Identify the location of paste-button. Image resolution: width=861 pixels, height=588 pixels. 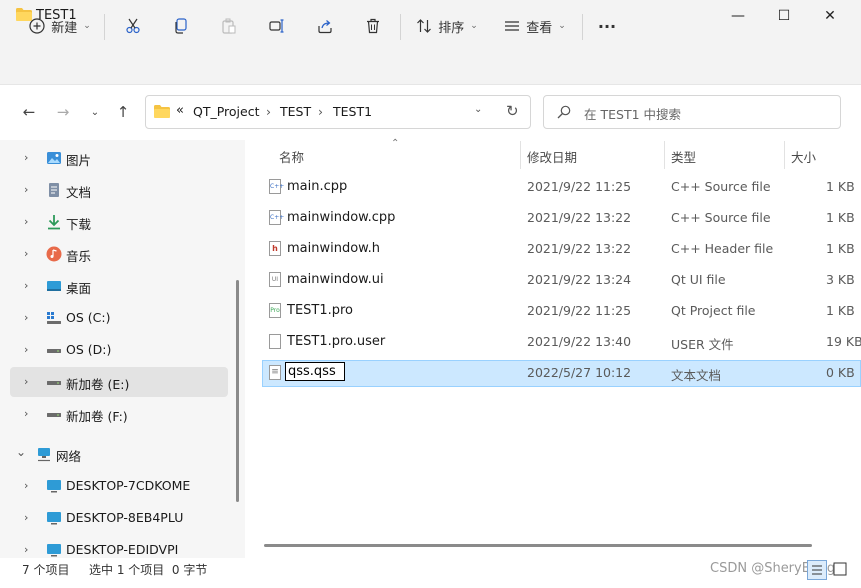
(229, 26).